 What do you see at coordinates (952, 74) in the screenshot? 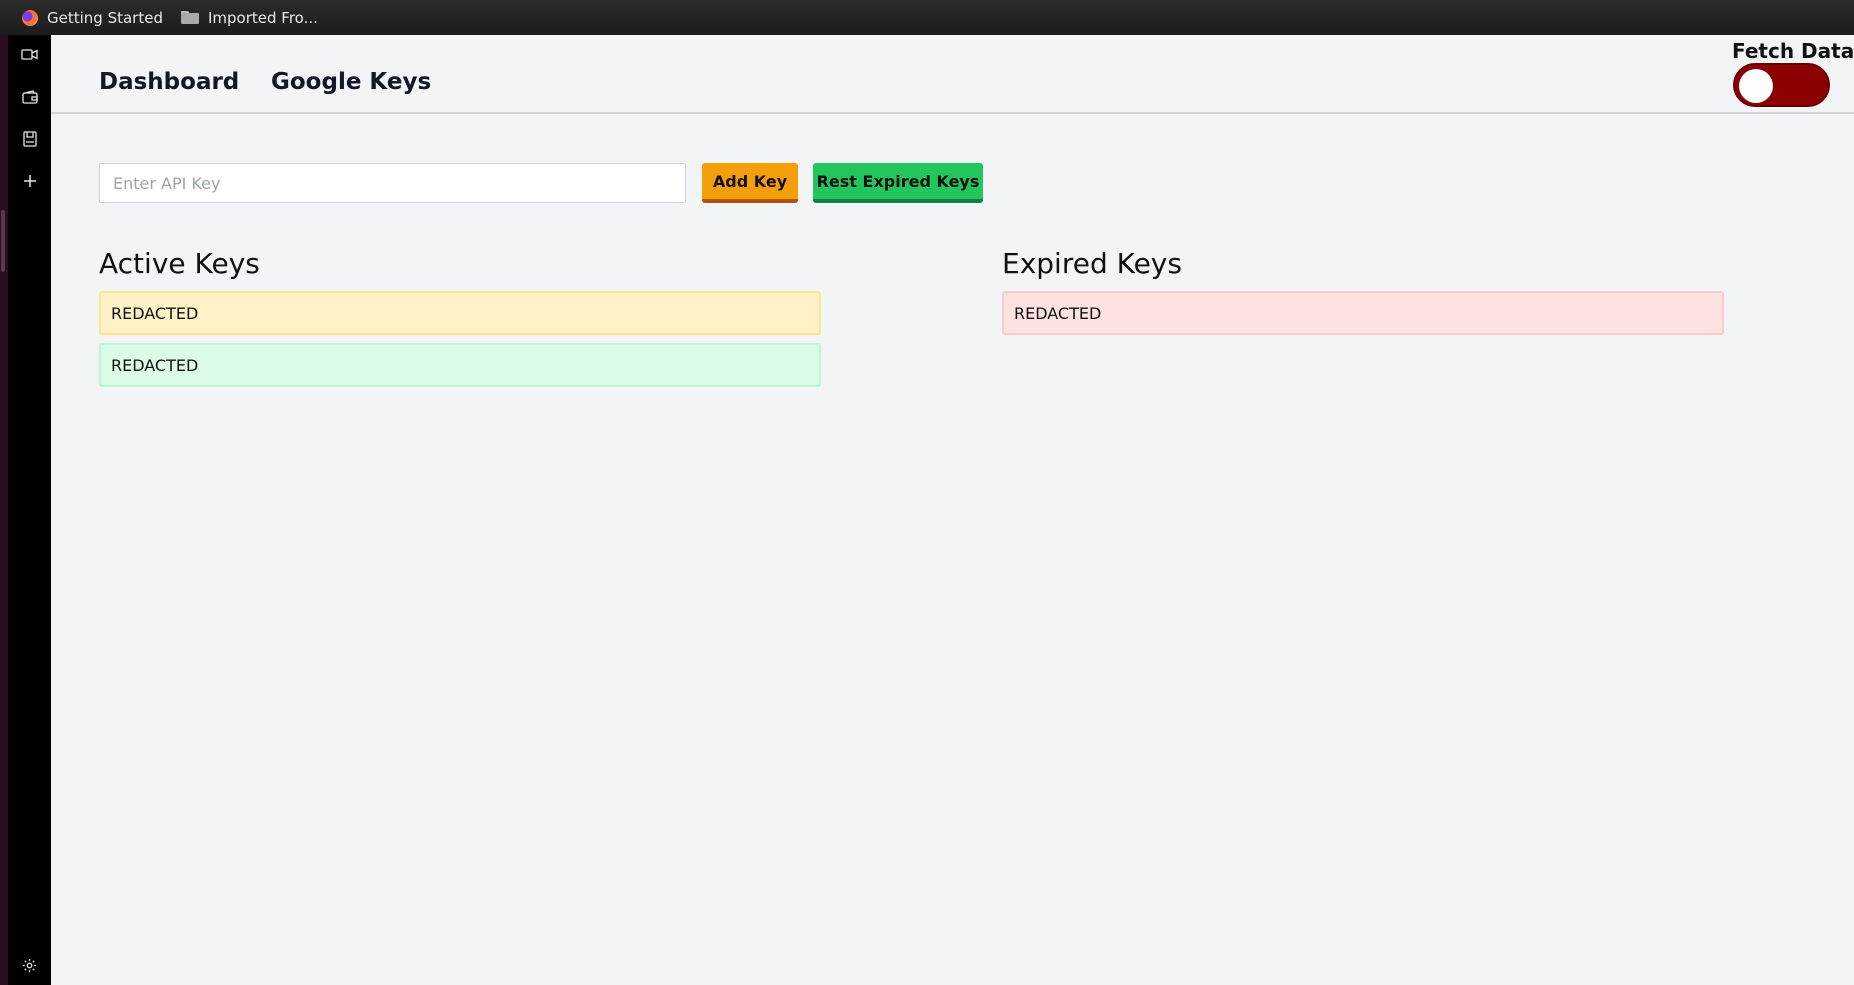
I see `top-nav: Dashboard Google Keys Fetch Data` at bounding box center [952, 74].